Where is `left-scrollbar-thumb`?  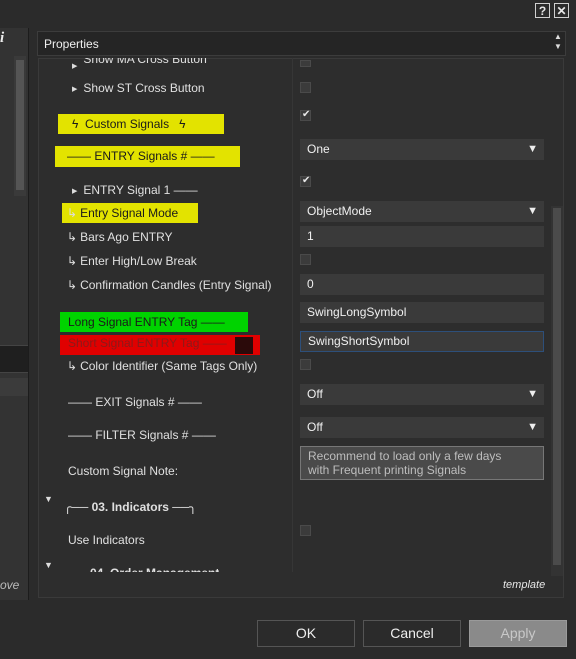
left-scrollbar-thumb is located at coordinates (20, 125).